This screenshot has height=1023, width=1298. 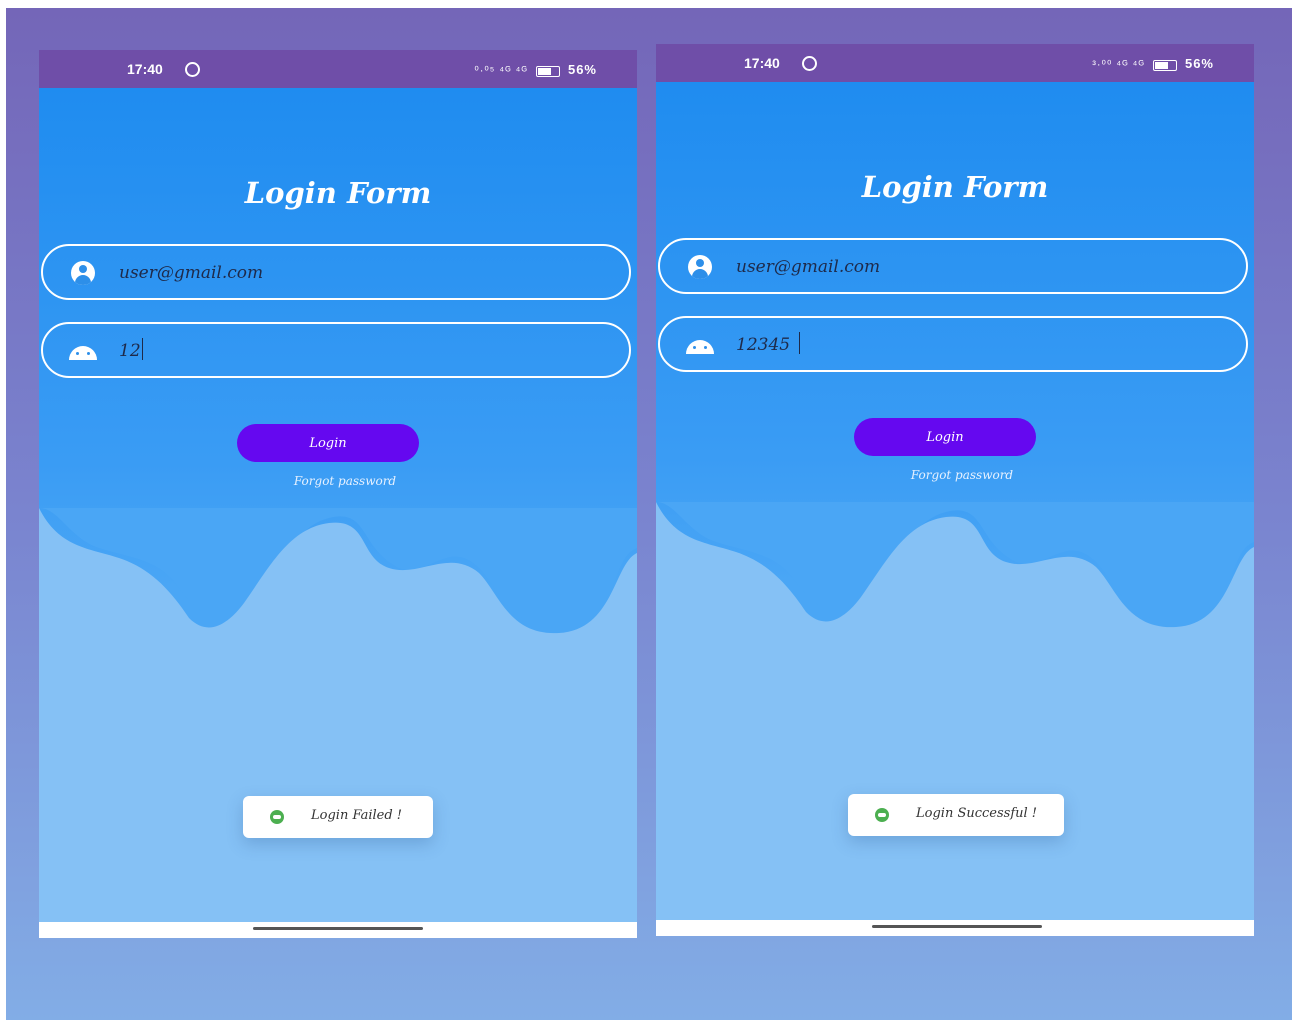 I want to click on toast-text: Login Successful !, so click(x=977, y=813).